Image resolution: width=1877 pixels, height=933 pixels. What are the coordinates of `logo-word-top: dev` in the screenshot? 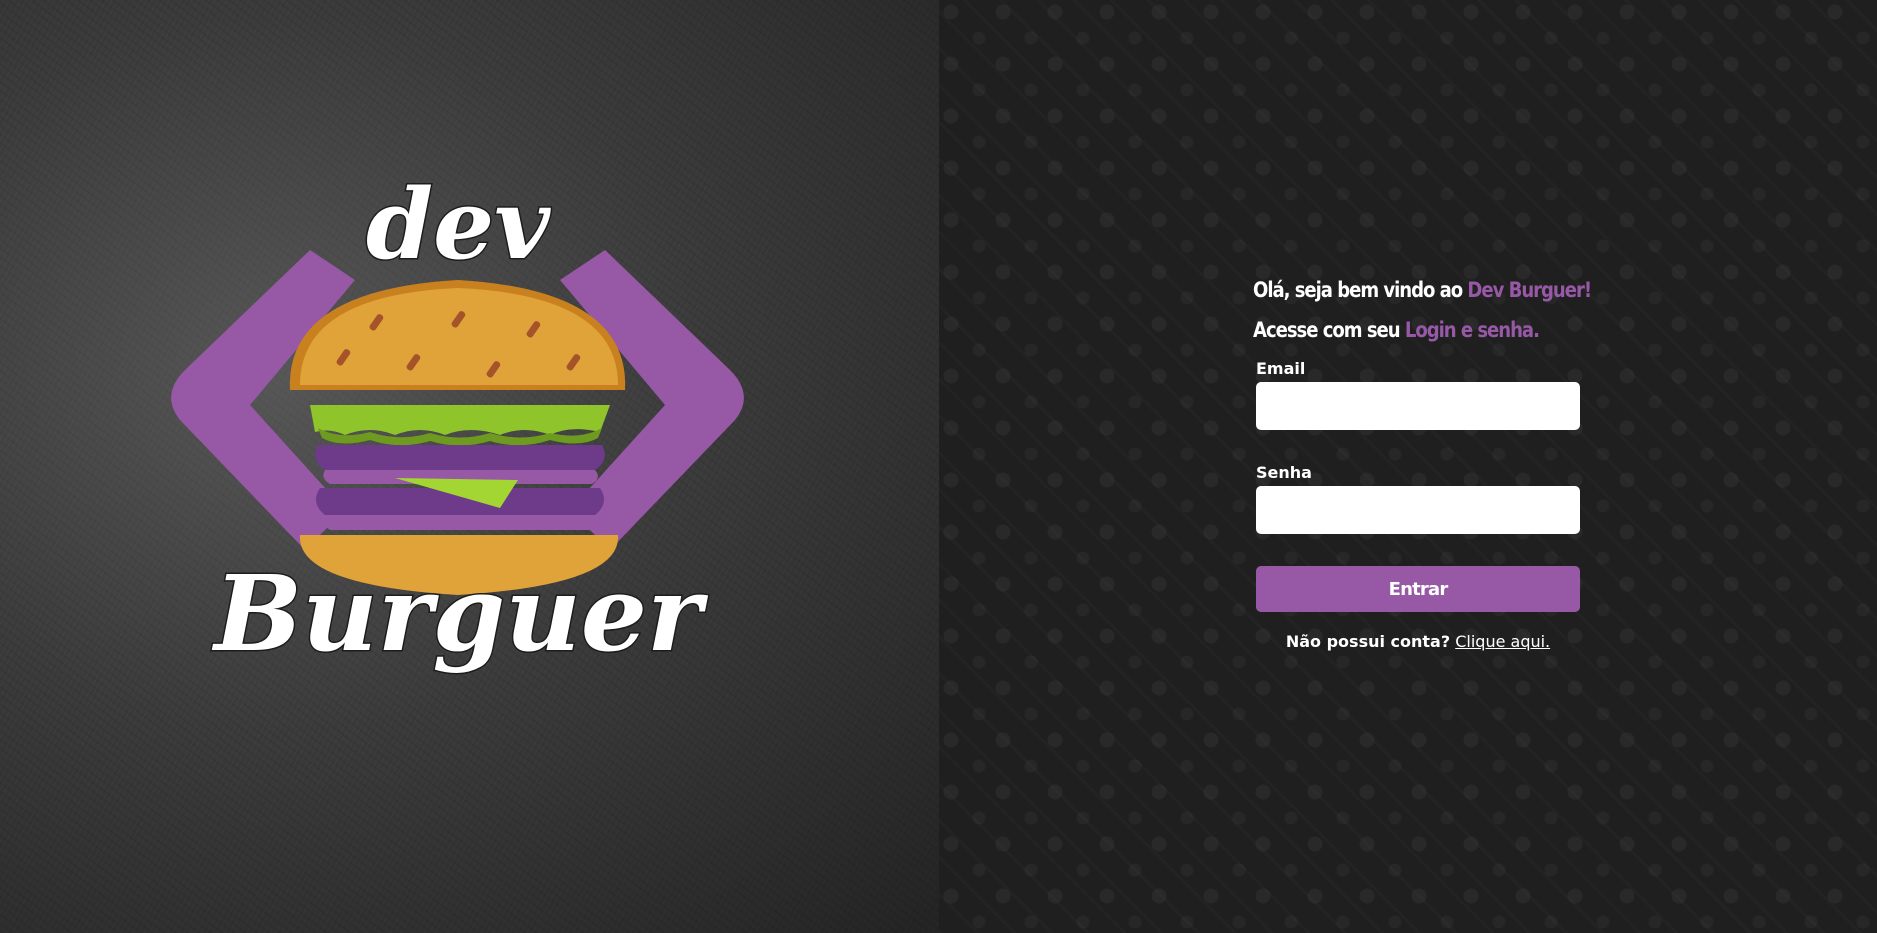 It's located at (458, 225).